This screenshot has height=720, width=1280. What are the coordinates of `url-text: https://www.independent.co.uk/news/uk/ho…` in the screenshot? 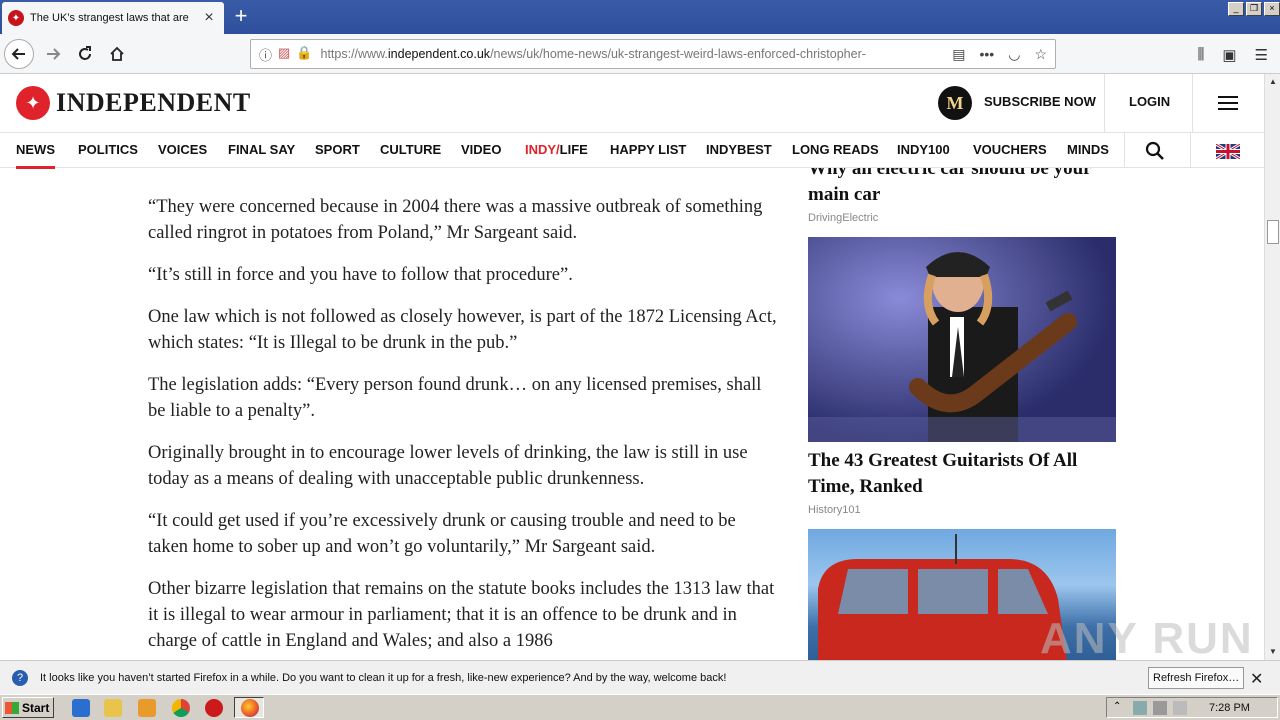 It's located at (616, 54).